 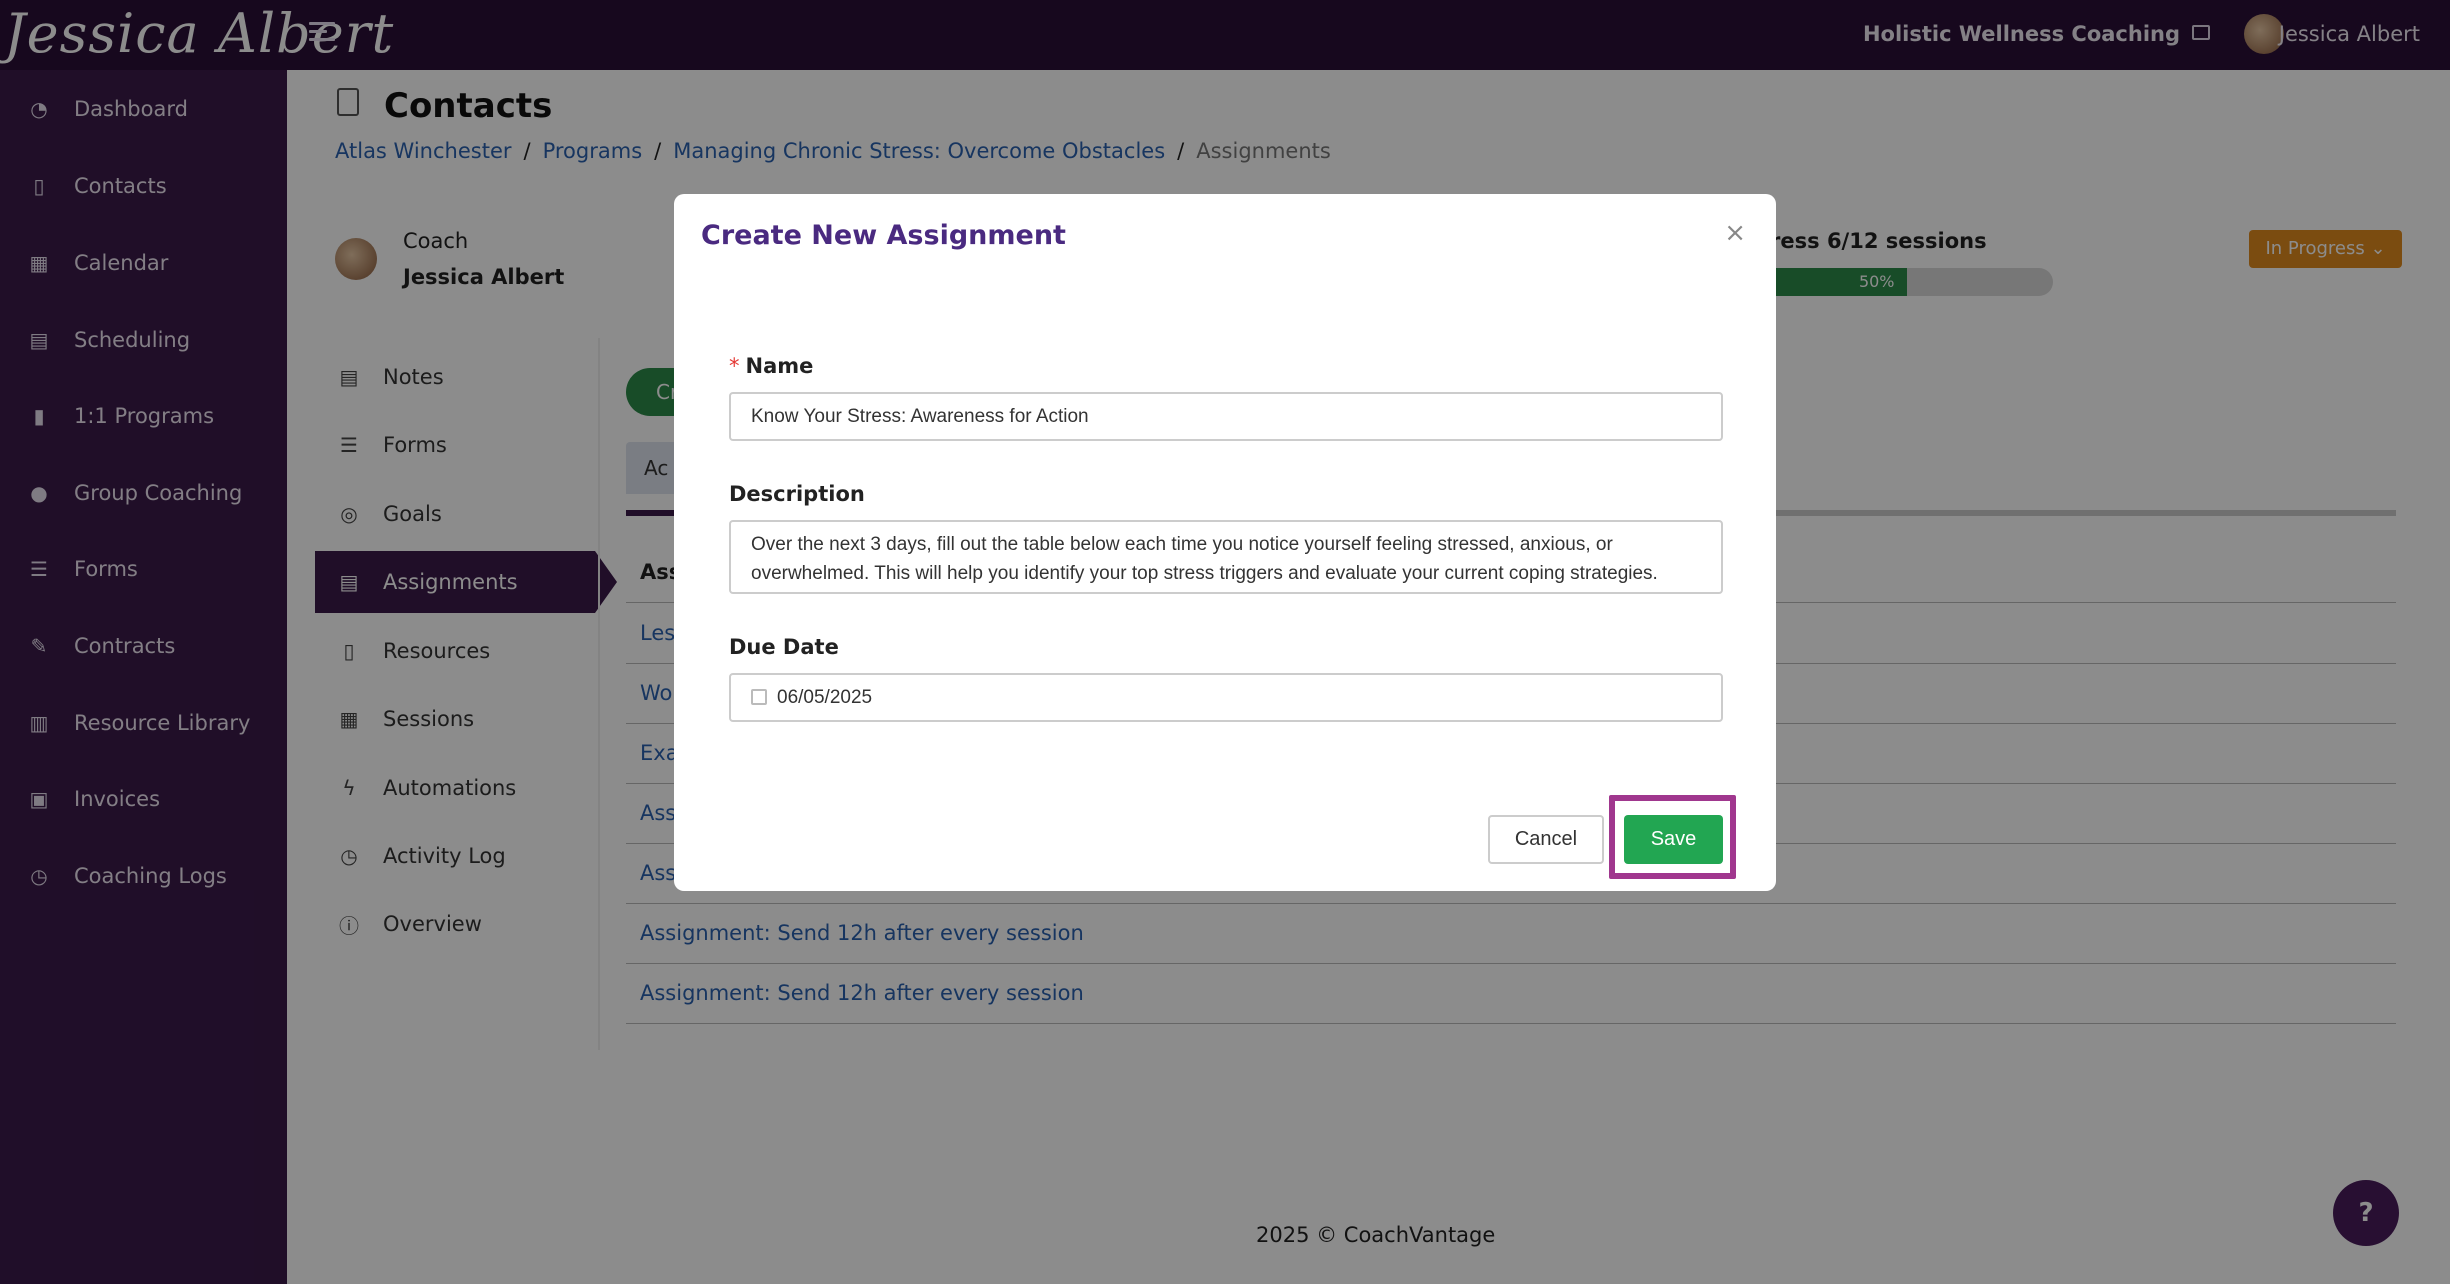 What do you see at coordinates (825, 697) in the screenshot?
I see `due-date-value: 06/05/2025` at bounding box center [825, 697].